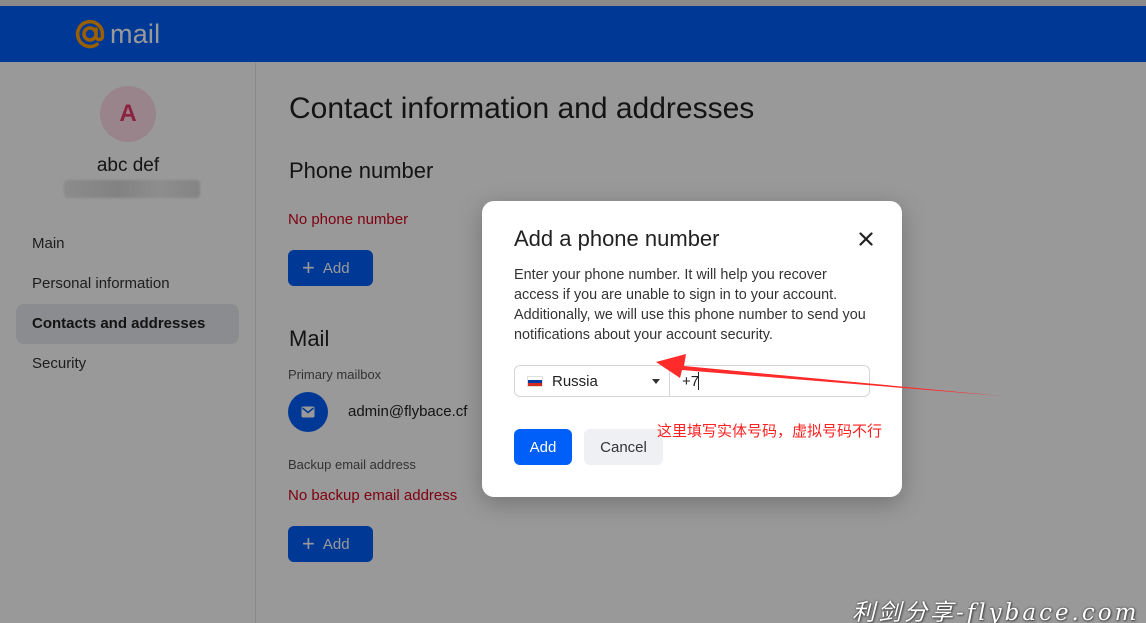 Image resolution: width=1146 pixels, height=623 pixels. What do you see at coordinates (543, 447) in the screenshot?
I see `dialog-add-button: Add` at bounding box center [543, 447].